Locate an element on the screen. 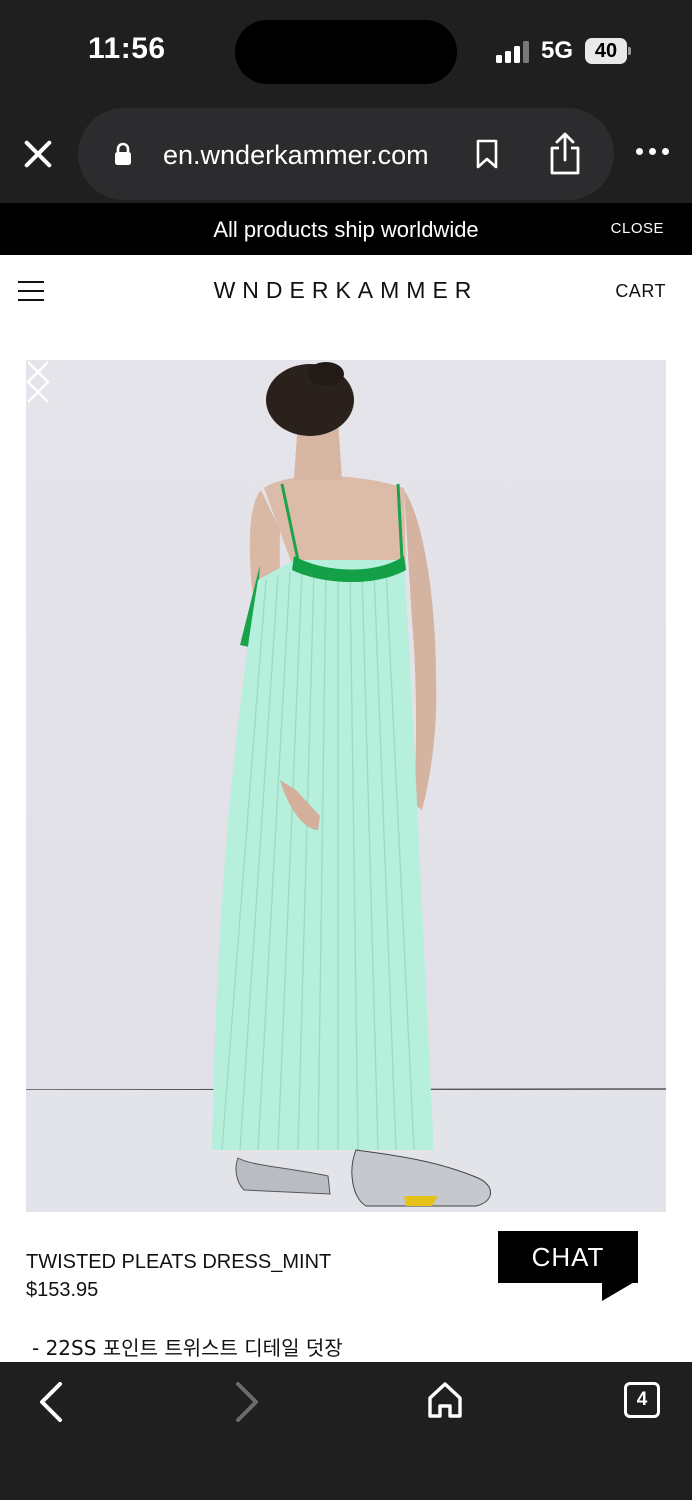  chat-label: CHAT is located at coordinates (568, 1257).